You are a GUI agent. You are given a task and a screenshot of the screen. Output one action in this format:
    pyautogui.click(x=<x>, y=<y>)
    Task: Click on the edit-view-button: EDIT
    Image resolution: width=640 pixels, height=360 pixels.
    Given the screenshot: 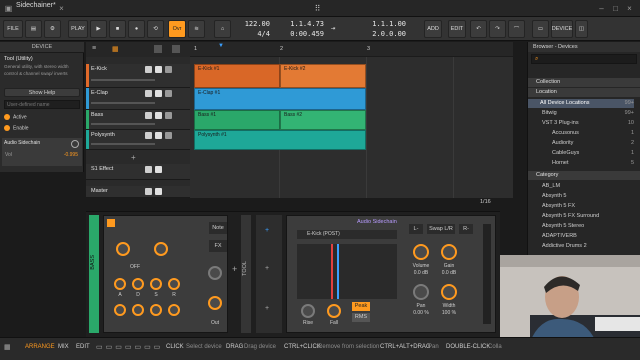 What is the action you would take?
    pyautogui.click(x=83, y=347)
    